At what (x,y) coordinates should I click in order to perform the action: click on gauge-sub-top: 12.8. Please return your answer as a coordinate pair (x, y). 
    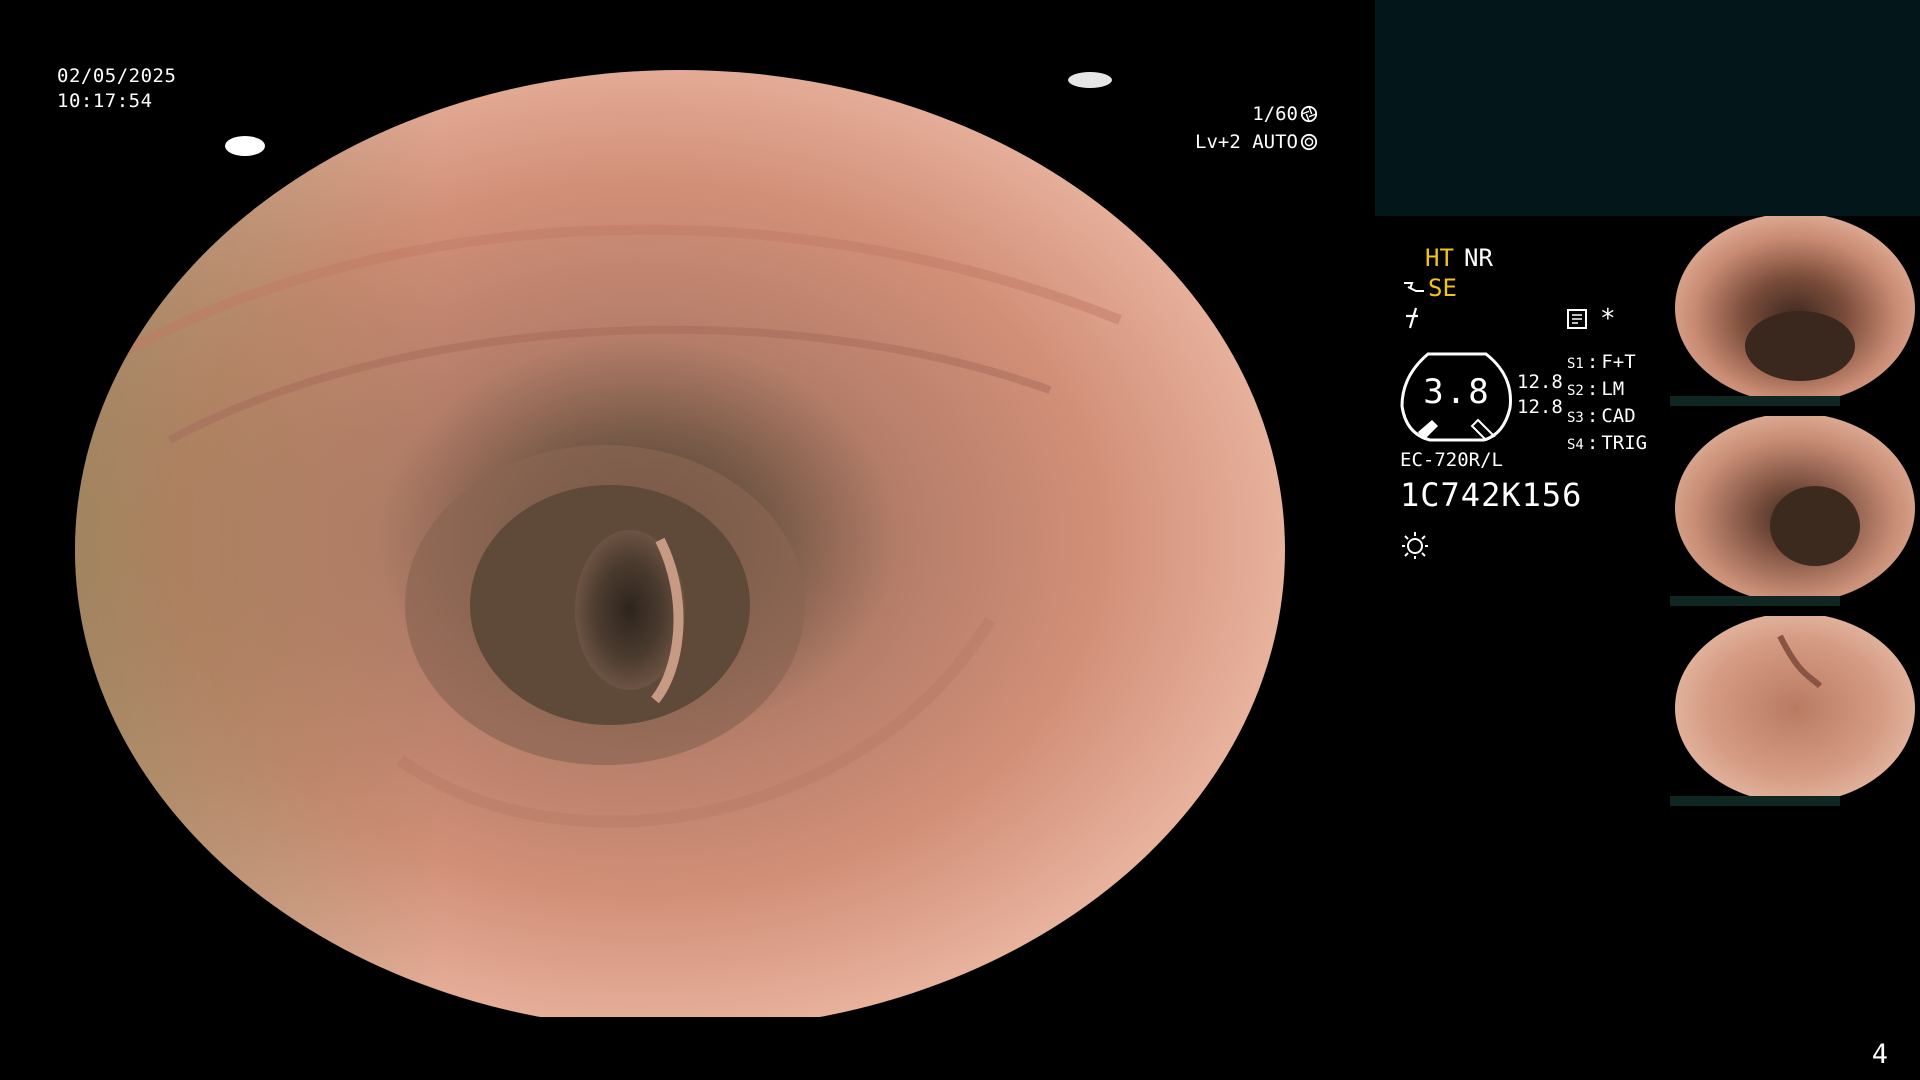
    Looking at the image, I should click on (1540, 382).